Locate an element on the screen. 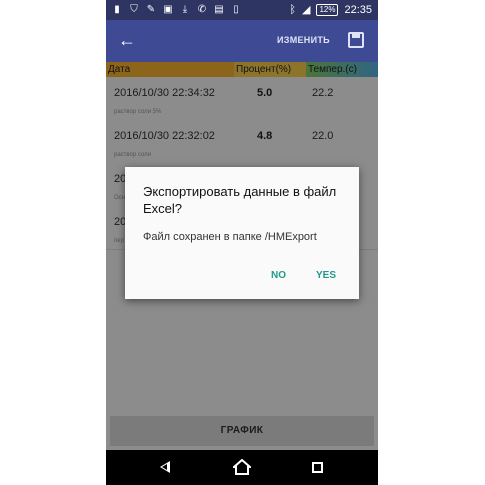 This screenshot has height=485, width=485. phone-icon: ✆ is located at coordinates (202, 9).